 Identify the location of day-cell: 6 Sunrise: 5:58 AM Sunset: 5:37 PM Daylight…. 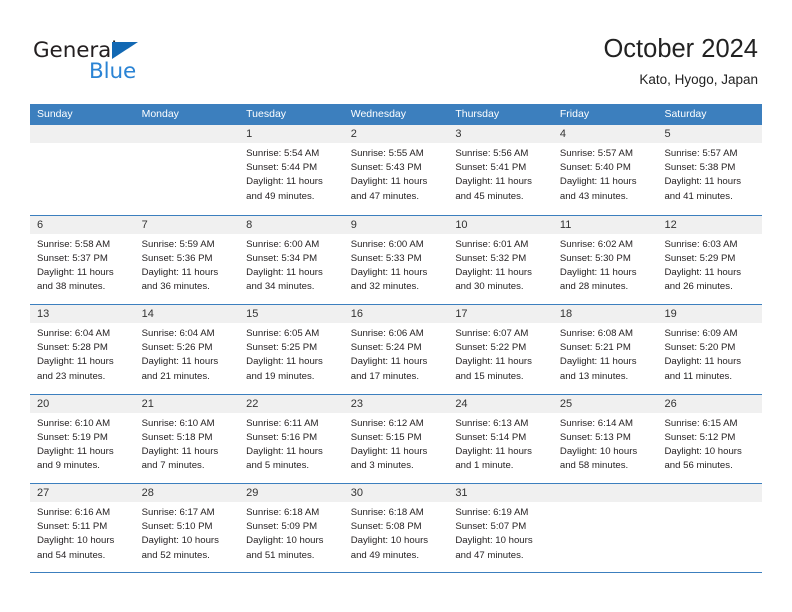
(82, 259).